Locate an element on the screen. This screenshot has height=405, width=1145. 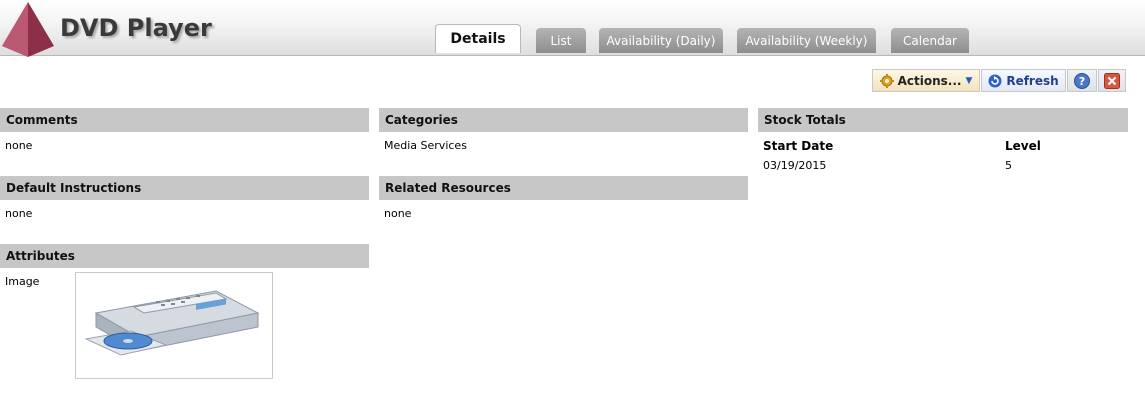
stock-totals-table: Start Date Level 03/19/2015 5 is located at coordinates (943, 153).